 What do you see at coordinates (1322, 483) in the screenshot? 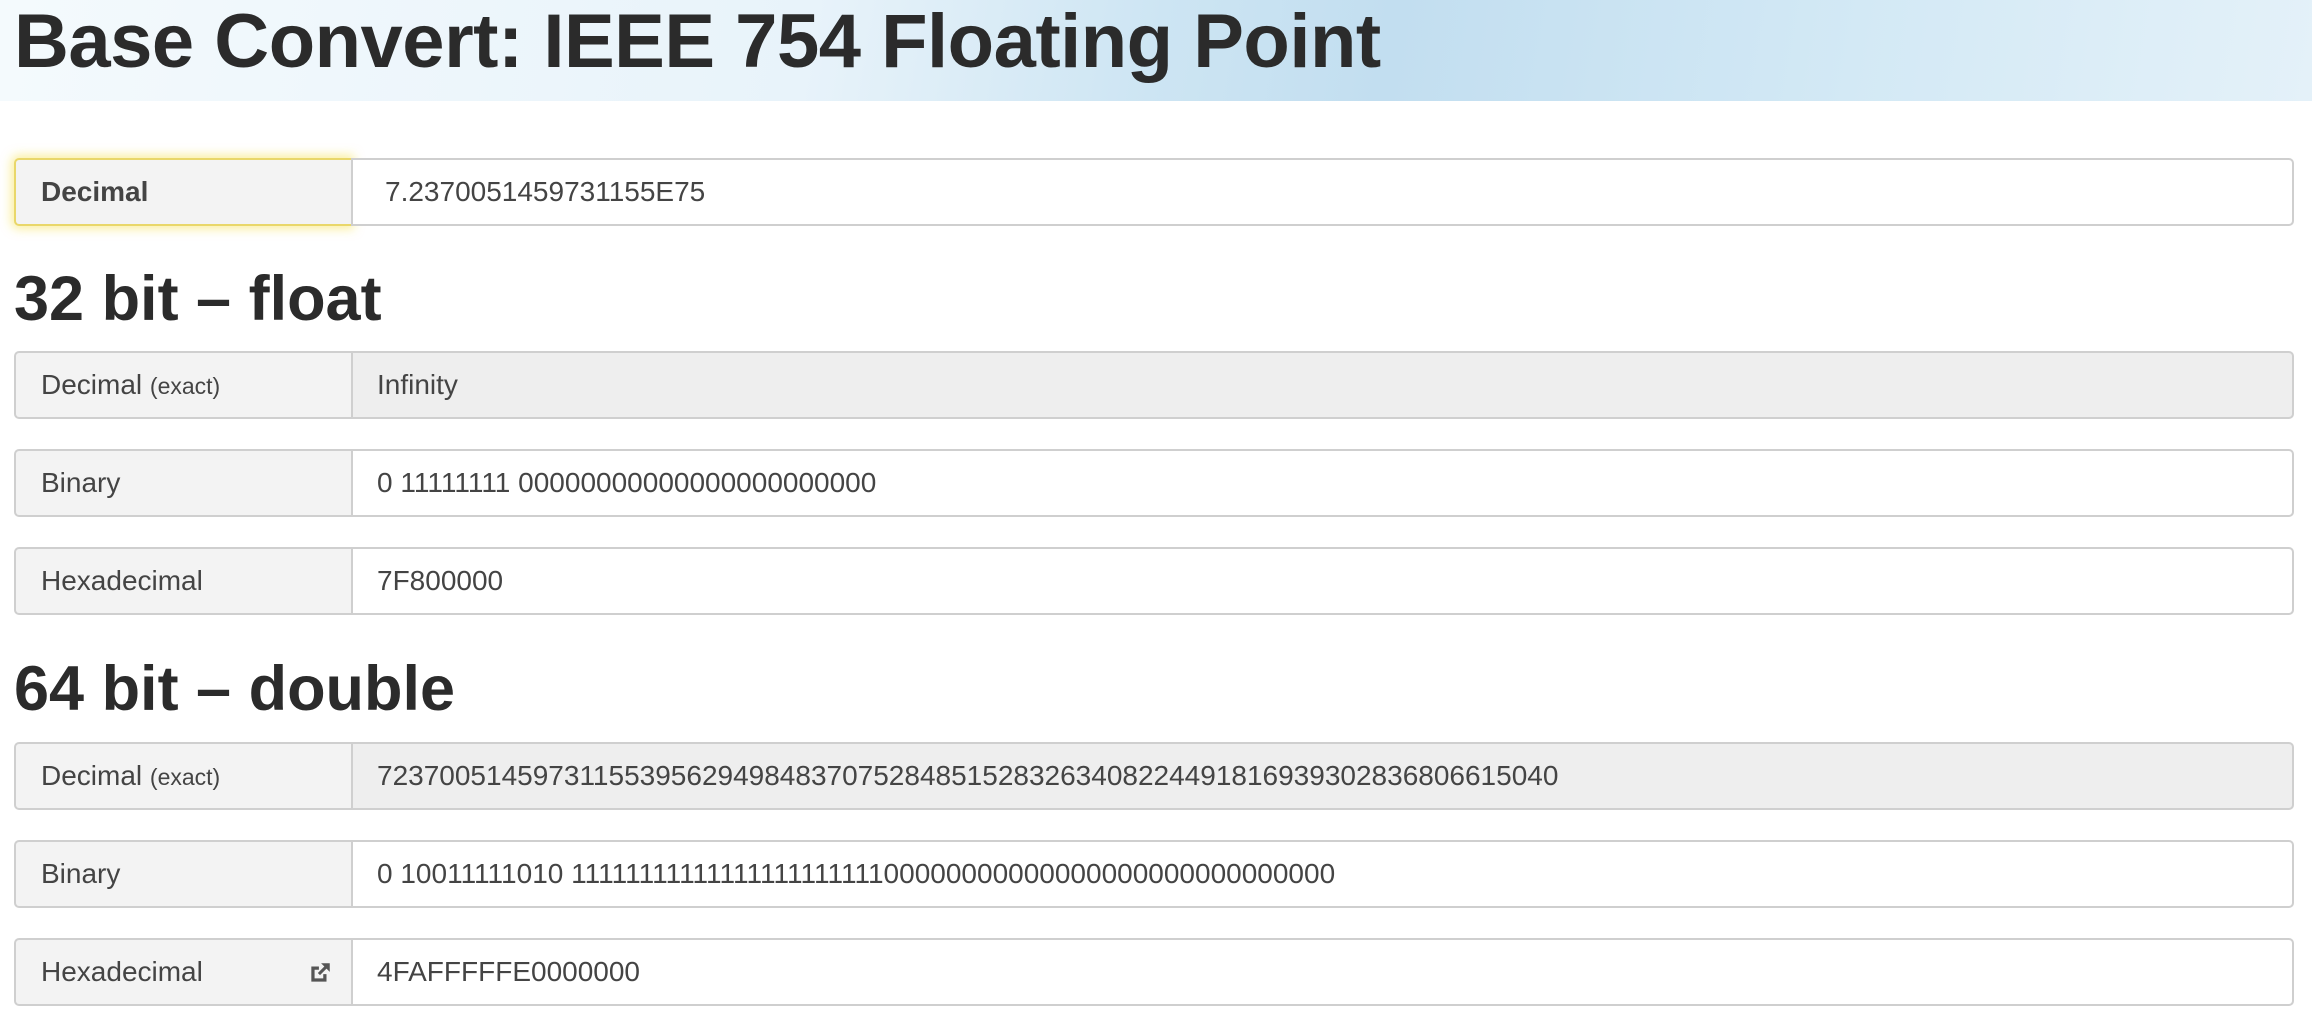
I see `float32-binary-field: 0 11111111 00000000000000000000000` at bounding box center [1322, 483].